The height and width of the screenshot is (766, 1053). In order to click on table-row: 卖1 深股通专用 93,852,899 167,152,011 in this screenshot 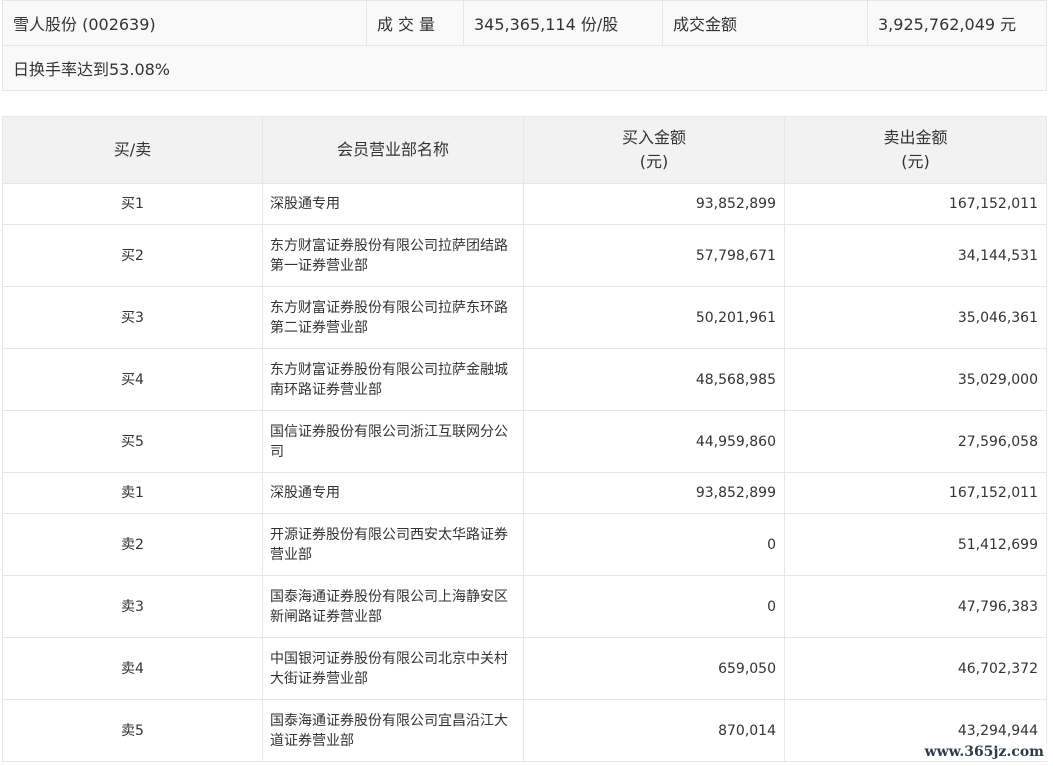, I will do `click(524, 493)`.